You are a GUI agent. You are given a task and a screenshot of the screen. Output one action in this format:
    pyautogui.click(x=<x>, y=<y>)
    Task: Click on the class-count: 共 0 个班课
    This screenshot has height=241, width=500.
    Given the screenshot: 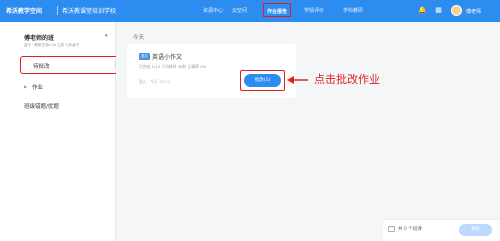 What is the action you would take?
    pyautogui.click(x=410, y=229)
    